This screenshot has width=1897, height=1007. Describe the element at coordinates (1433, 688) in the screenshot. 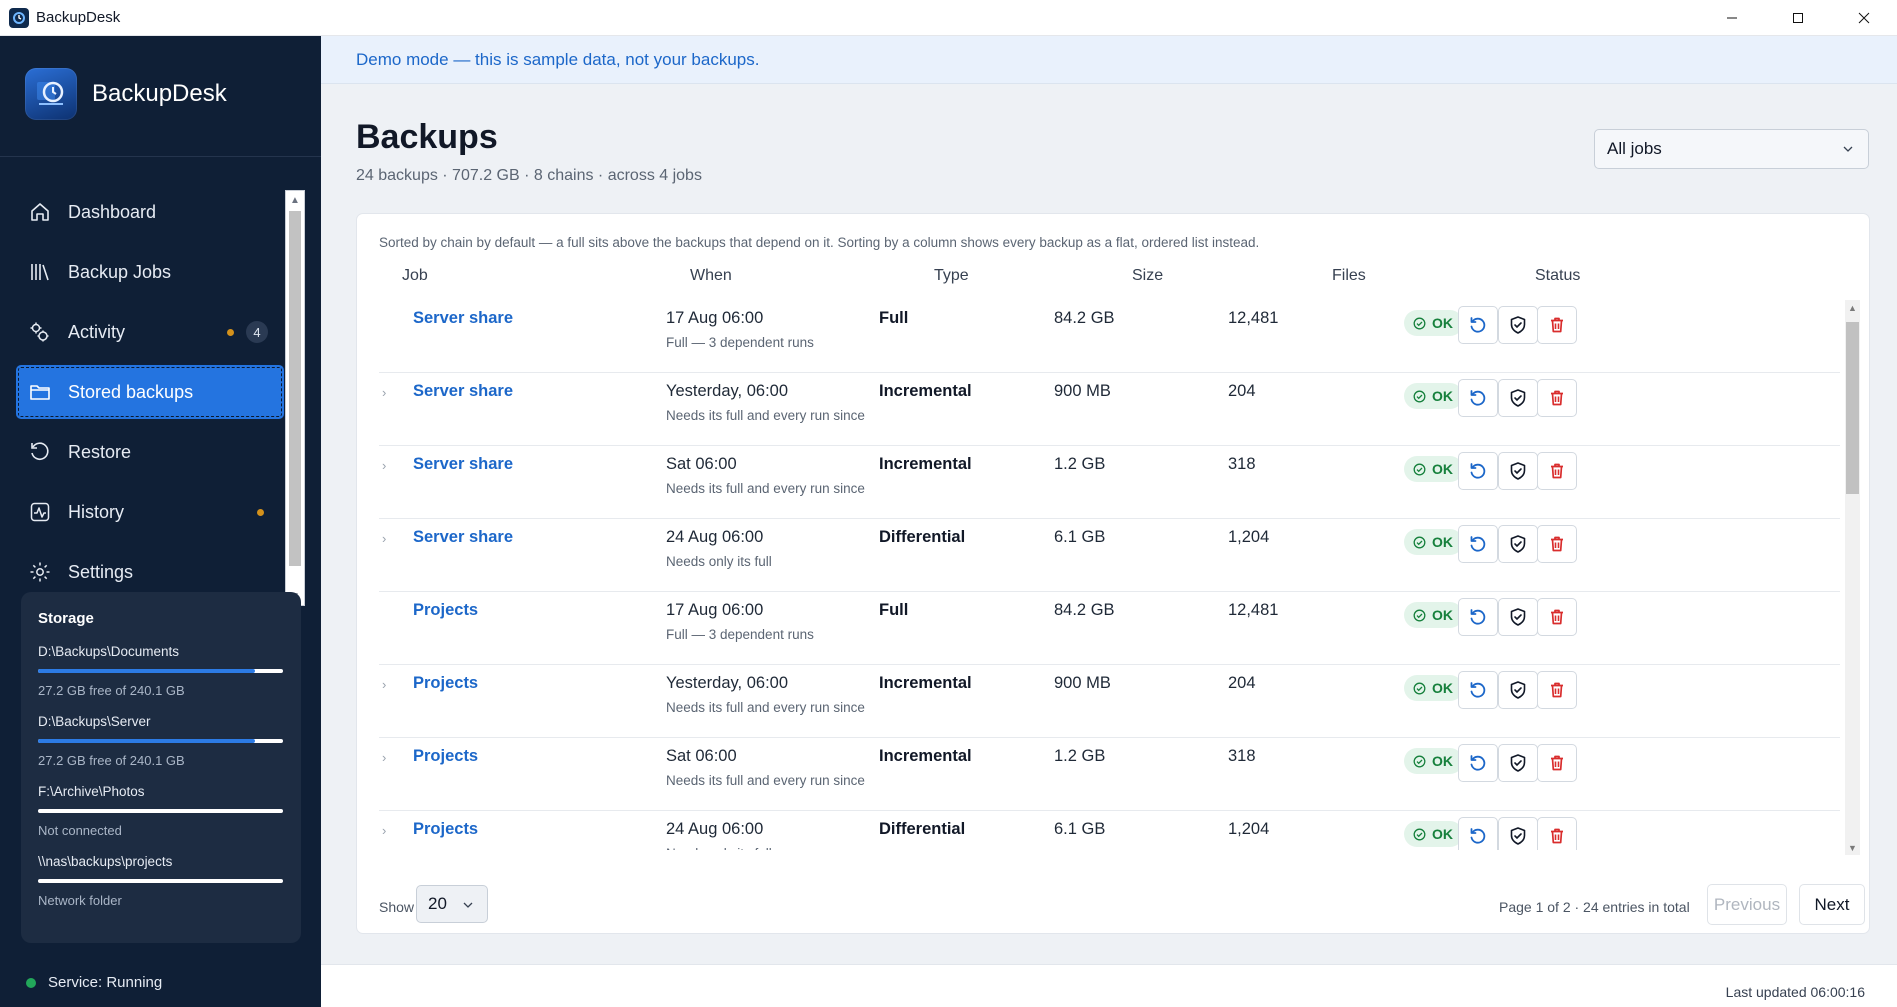

I see `status-badge: OK` at that location.